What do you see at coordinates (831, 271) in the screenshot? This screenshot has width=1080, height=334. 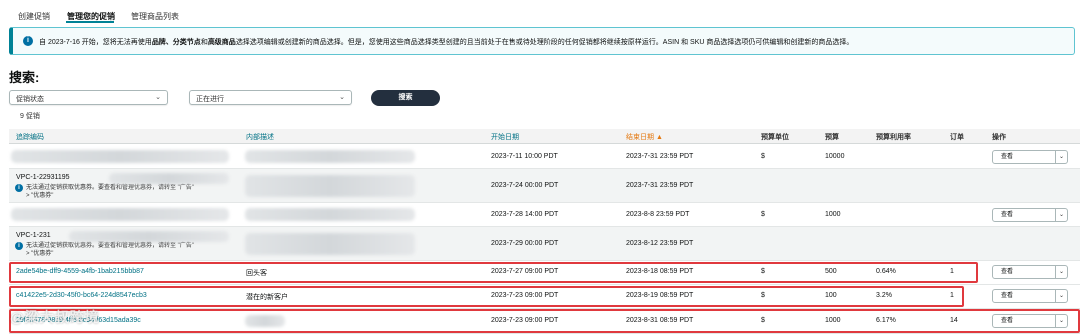 I see `budget: 500` at bounding box center [831, 271].